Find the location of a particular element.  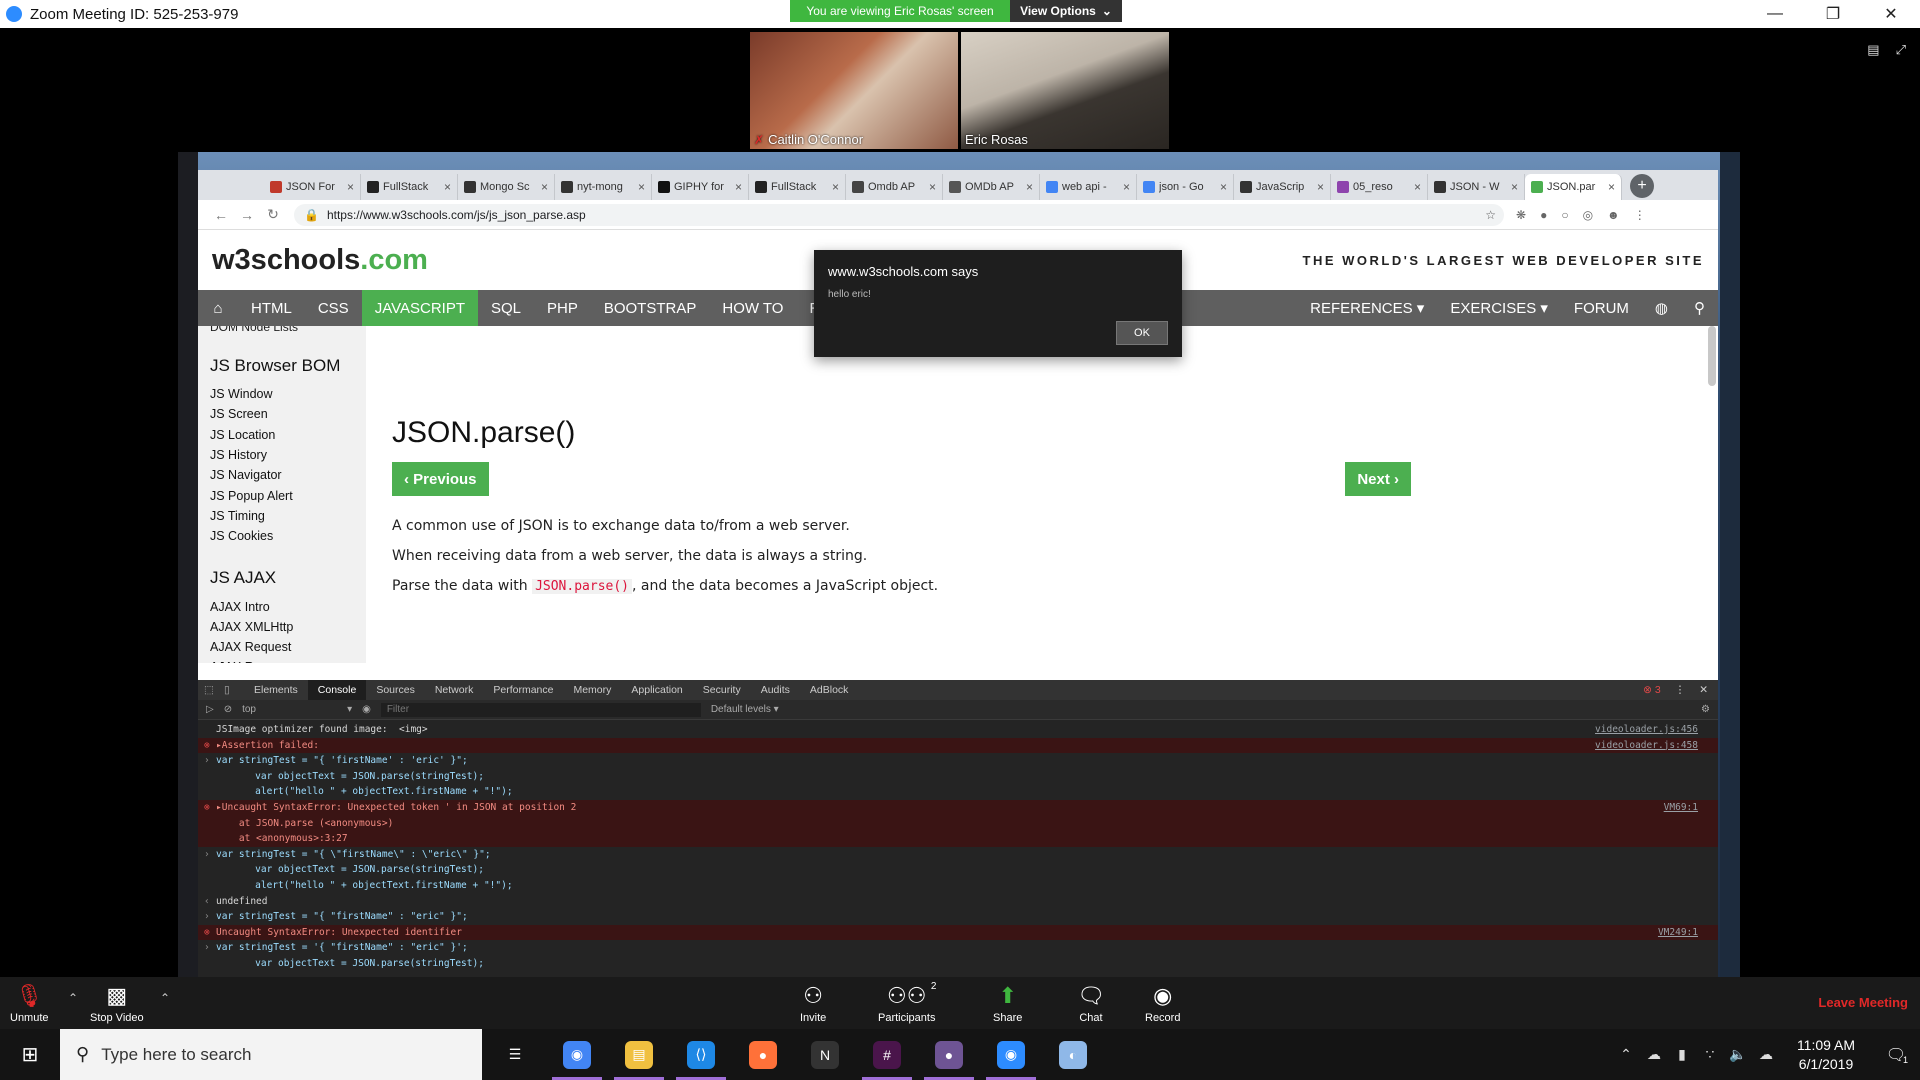

taskbar-search-box: ⚲ Type here to search is located at coordinates (271, 1054).